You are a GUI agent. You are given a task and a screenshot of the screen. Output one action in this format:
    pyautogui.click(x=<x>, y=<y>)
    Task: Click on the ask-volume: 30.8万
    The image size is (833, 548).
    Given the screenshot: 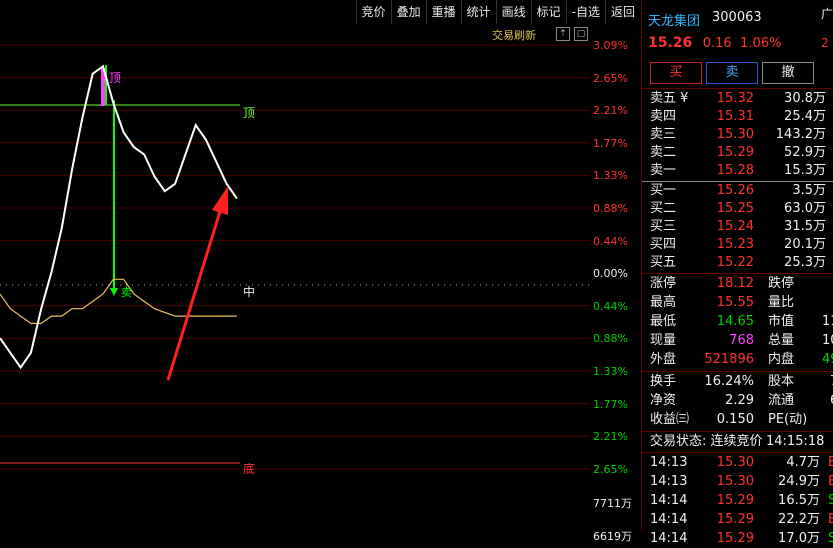 What is the action you would take?
    pyautogui.click(x=805, y=98)
    